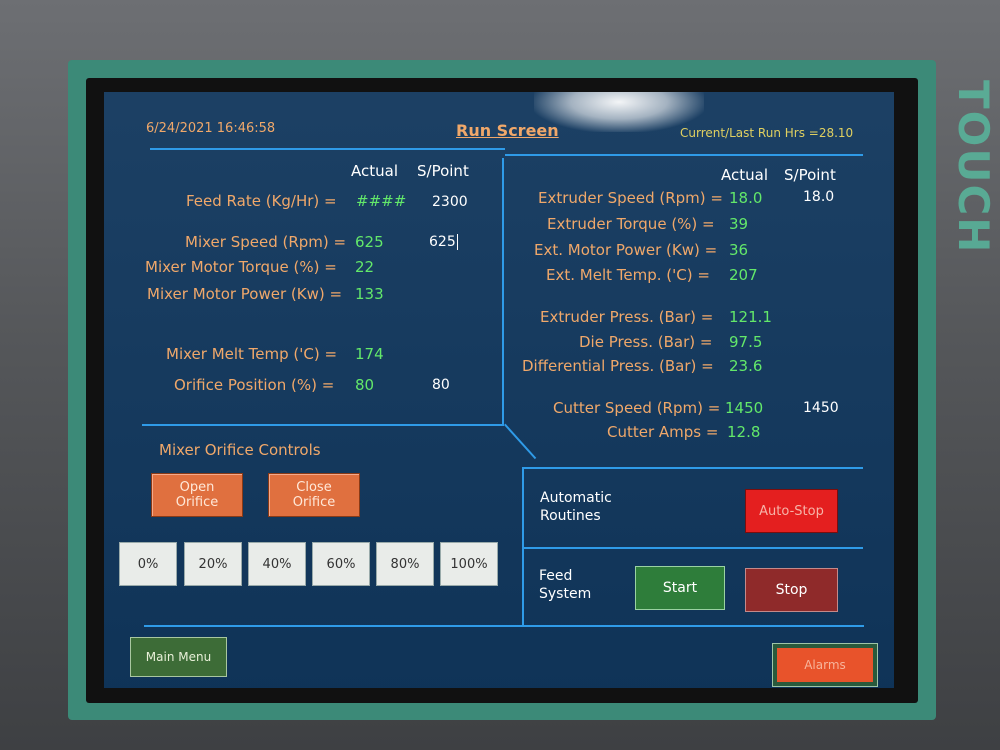  I want to click on orifice-position-setpoint: 80, so click(441, 385).